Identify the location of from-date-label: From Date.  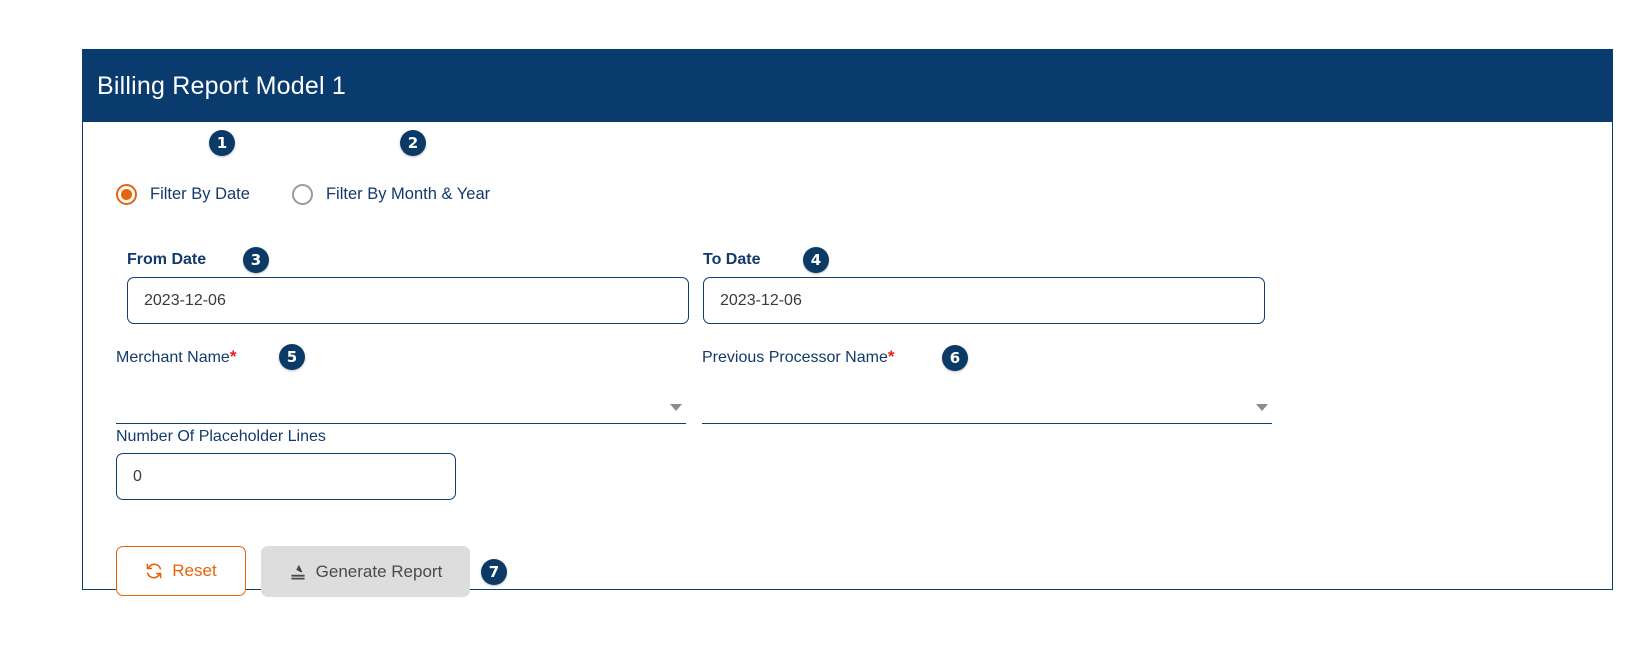
(167, 259).